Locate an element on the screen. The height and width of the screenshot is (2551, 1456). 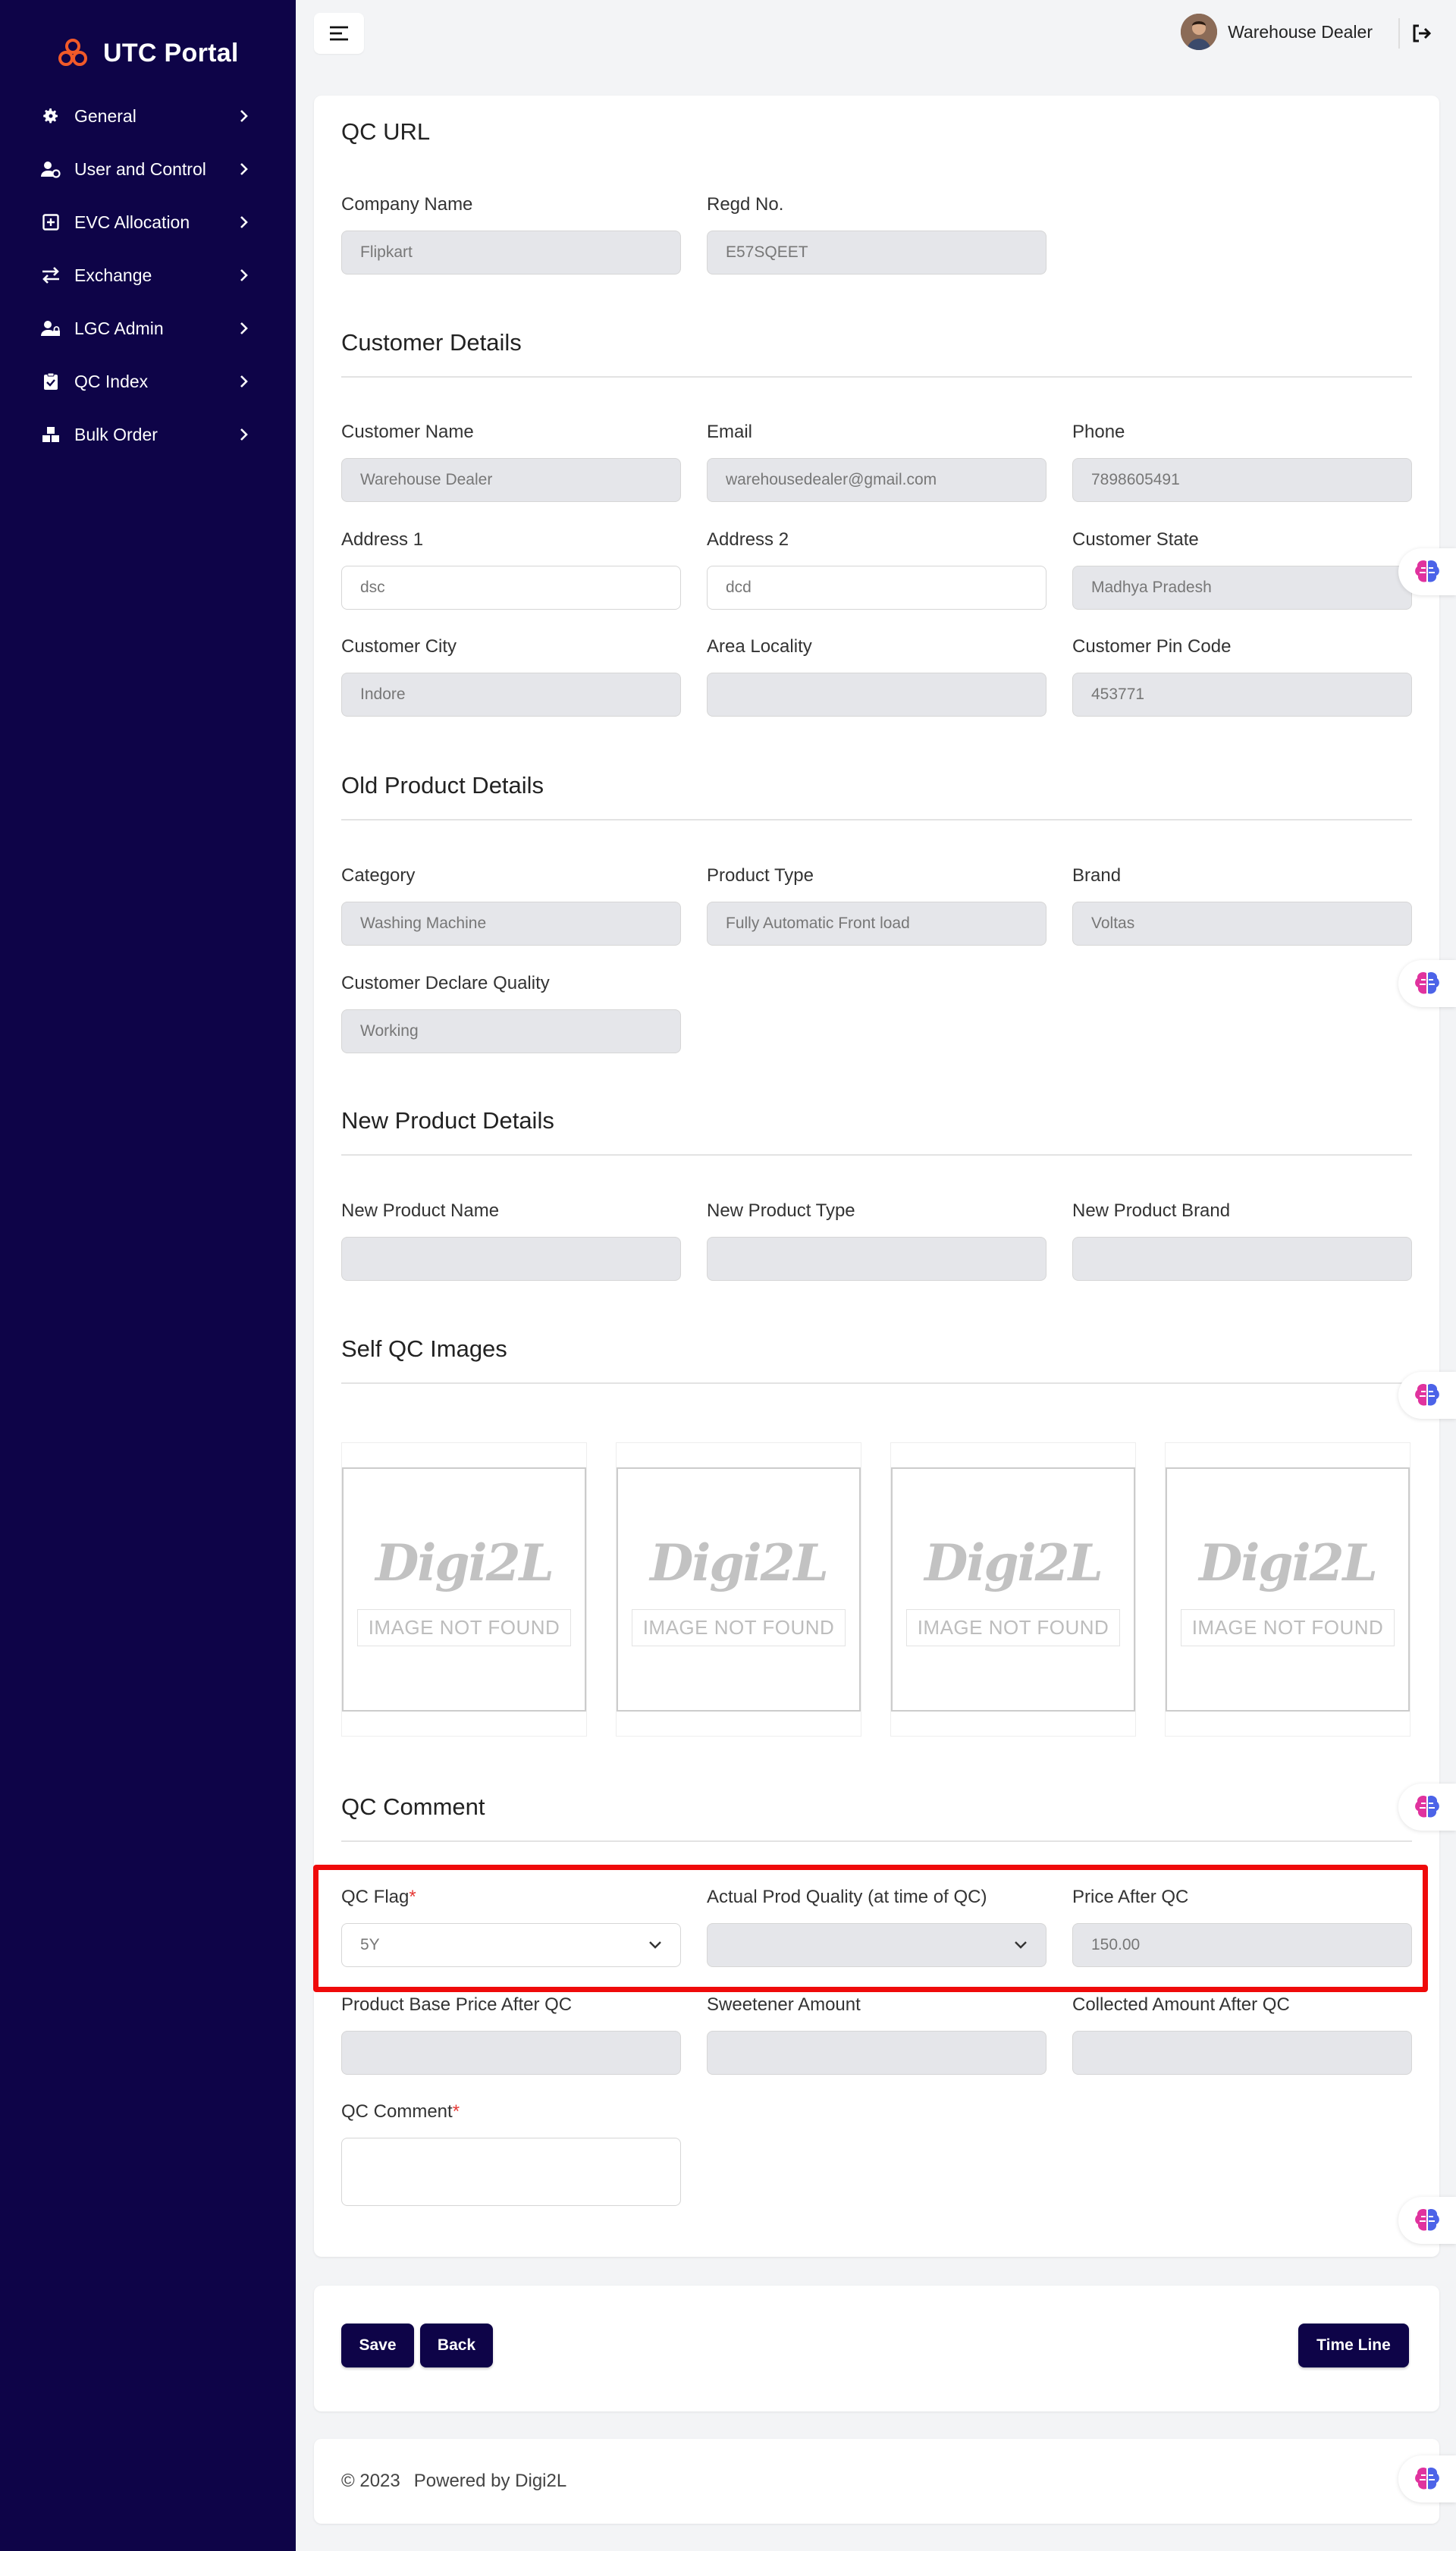
sidebar-item-evc-allocation: EVC Allocation is located at coordinates (148, 222).